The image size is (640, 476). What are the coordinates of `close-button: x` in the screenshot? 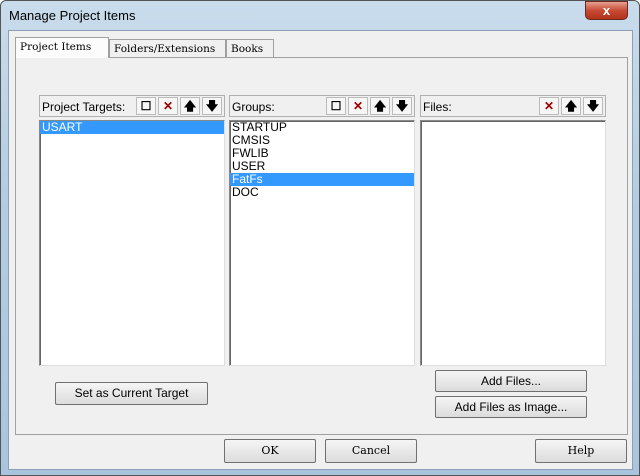 It's located at (606, 10).